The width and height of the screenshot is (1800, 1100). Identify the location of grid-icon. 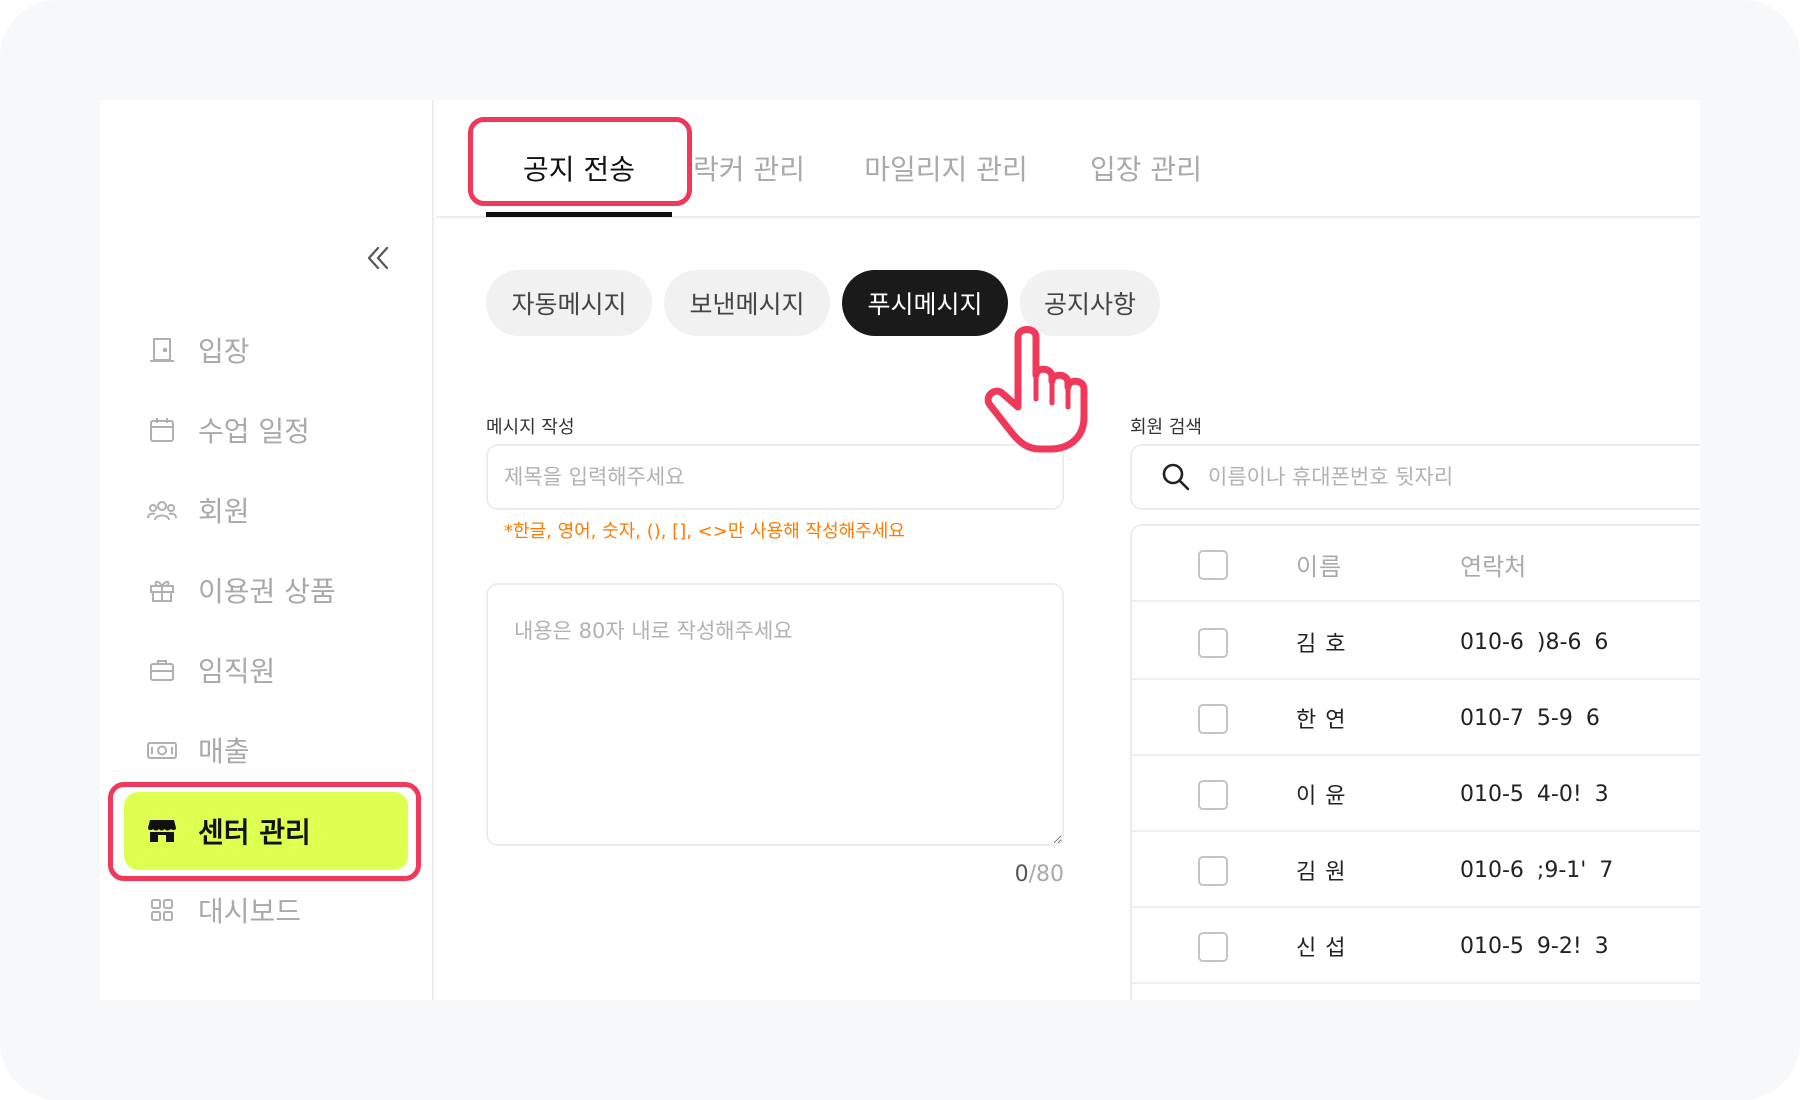
(162, 910).